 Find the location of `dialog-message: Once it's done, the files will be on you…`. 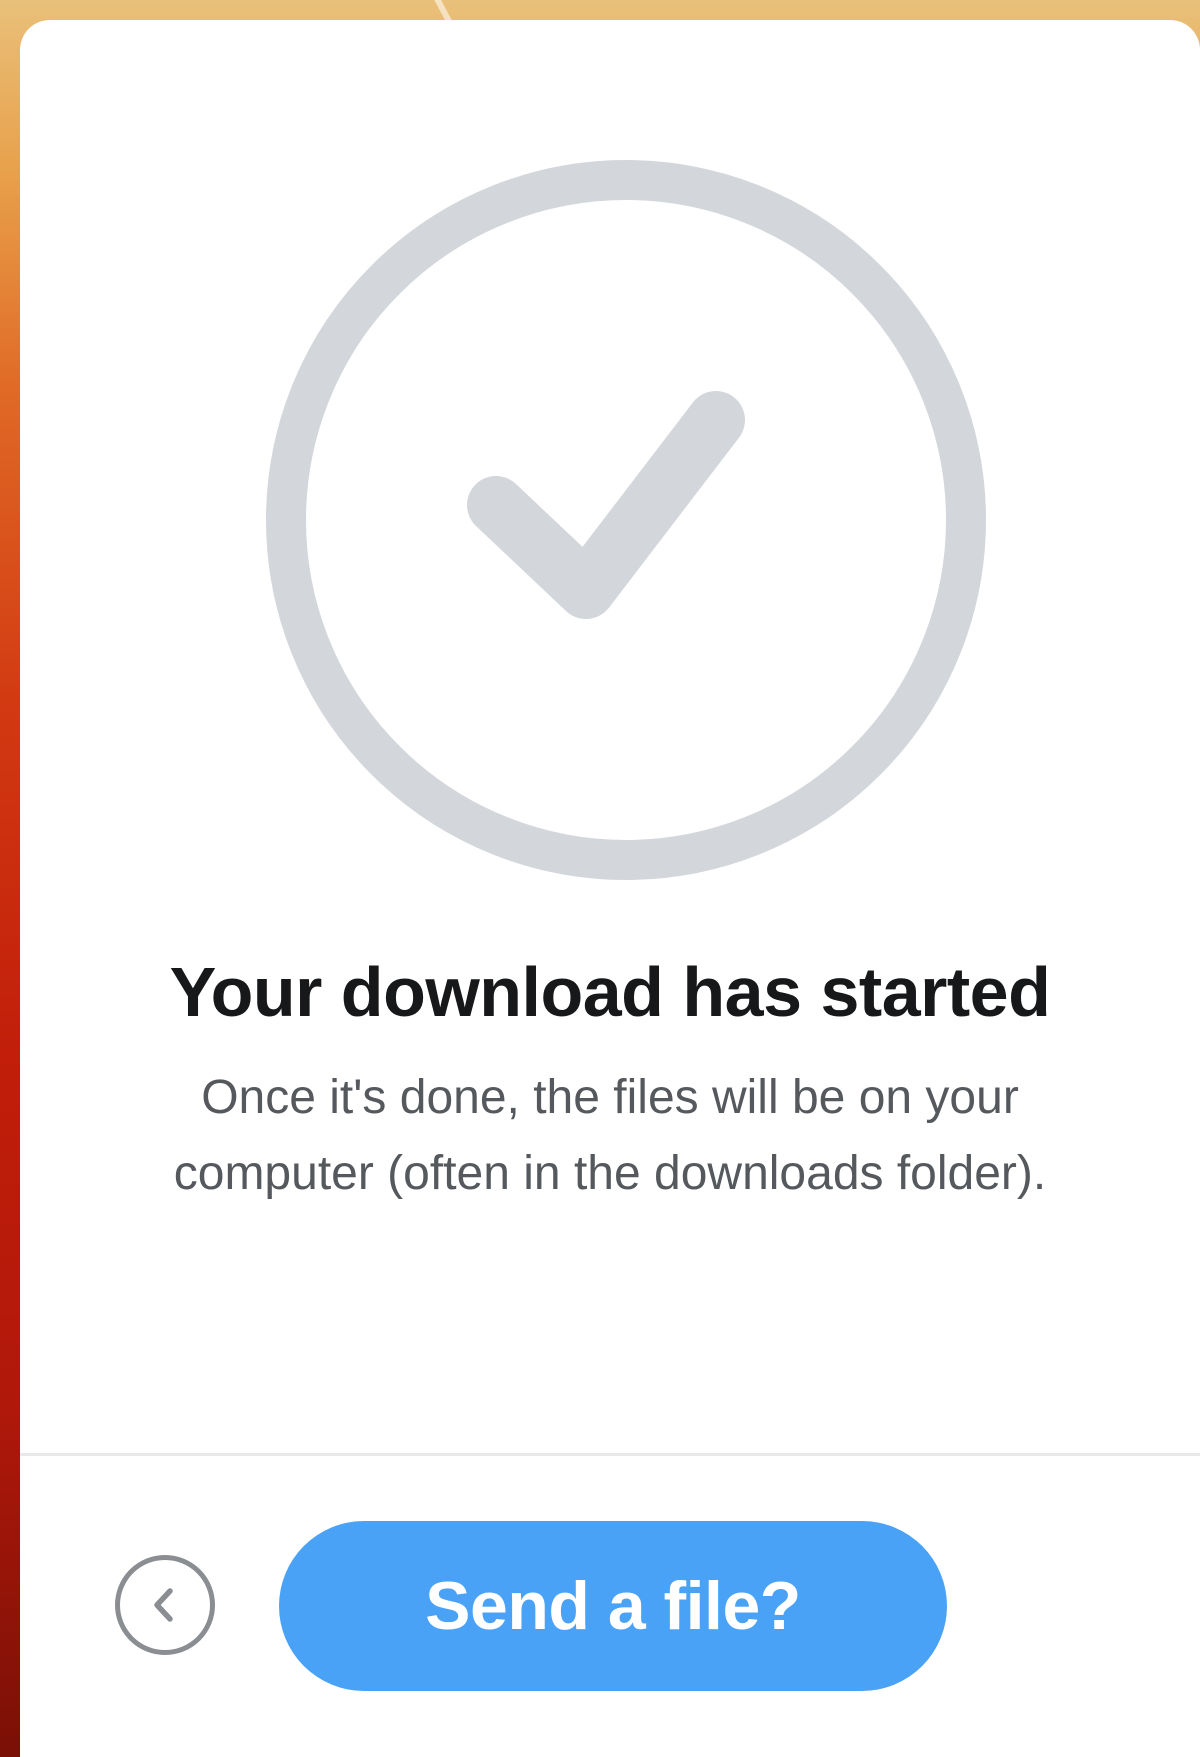

dialog-message: Once it's done, the files will be on you… is located at coordinates (610, 1135).